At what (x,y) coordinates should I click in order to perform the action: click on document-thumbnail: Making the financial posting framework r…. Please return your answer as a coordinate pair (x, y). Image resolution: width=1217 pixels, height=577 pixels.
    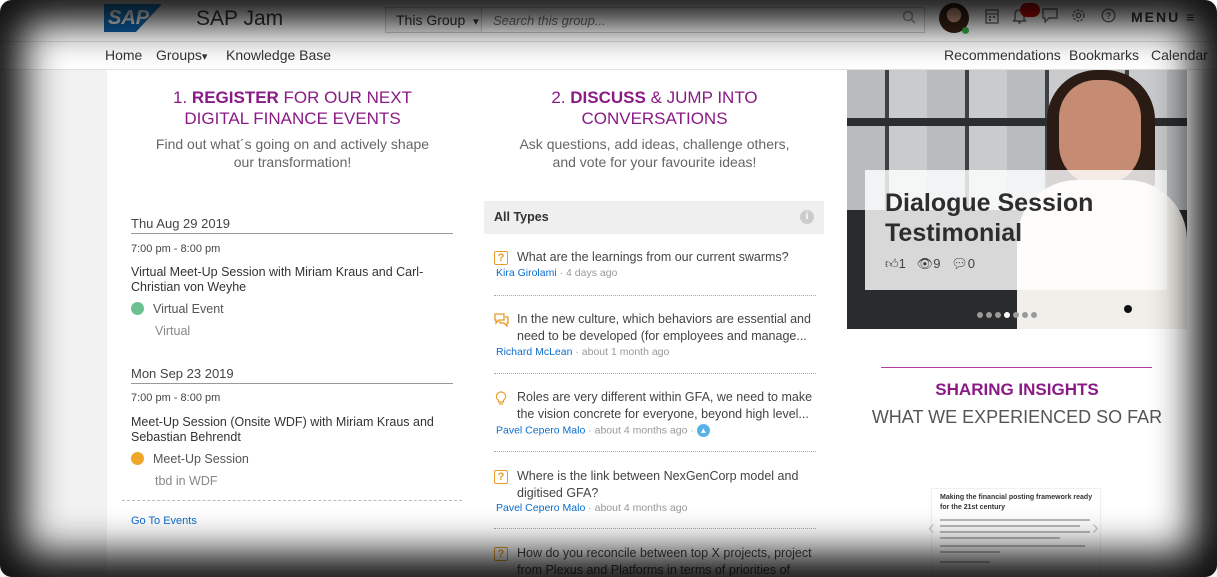
    Looking at the image, I should click on (1014, 532).